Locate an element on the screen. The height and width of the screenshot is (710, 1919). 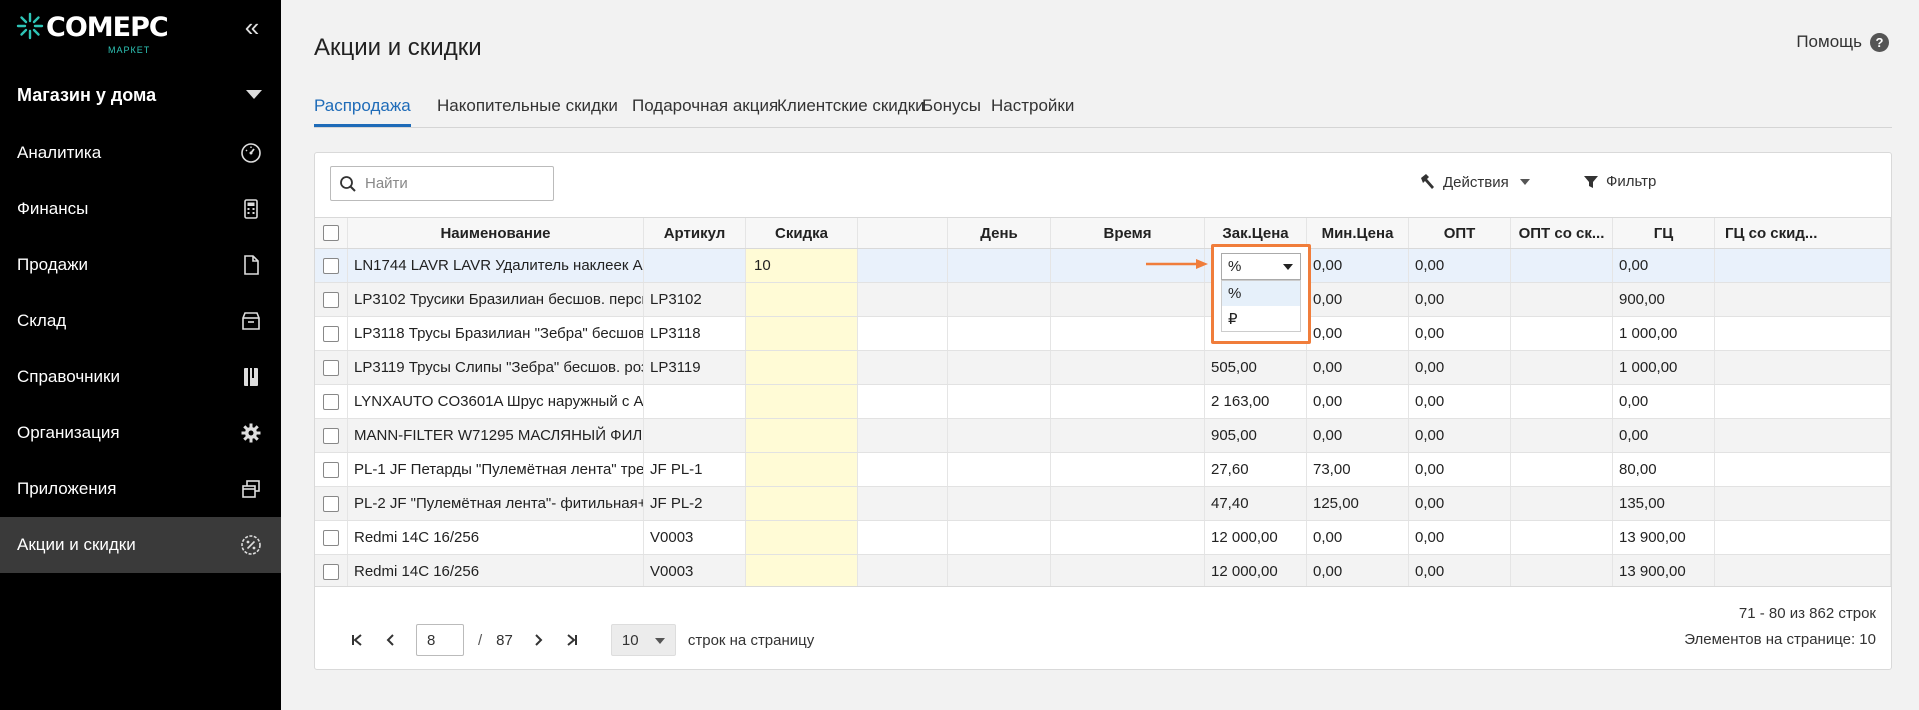
logo: COMEPC МАРКЕТ is located at coordinates (92, 34).